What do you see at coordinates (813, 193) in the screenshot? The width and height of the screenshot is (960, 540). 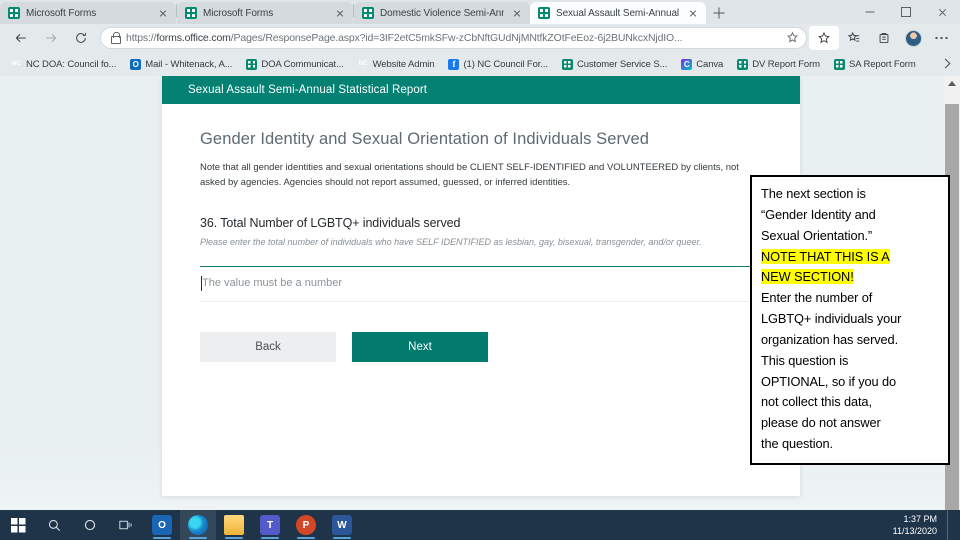 I see `callout-line-1: The next section is` at bounding box center [813, 193].